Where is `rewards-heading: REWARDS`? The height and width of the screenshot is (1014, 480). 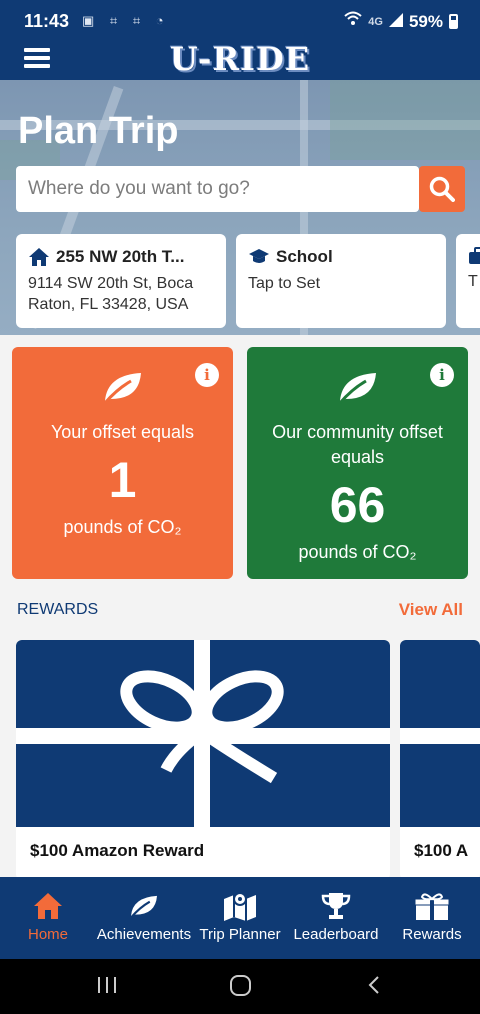
rewards-heading: REWARDS is located at coordinates (58, 609).